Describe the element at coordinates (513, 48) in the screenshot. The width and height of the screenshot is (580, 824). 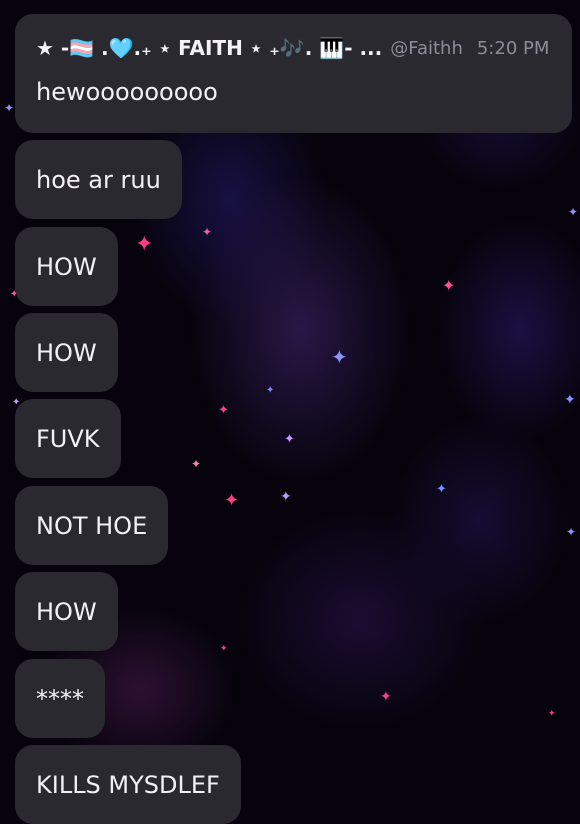
I see `message-timestamp: 5:20 PM` at that location.